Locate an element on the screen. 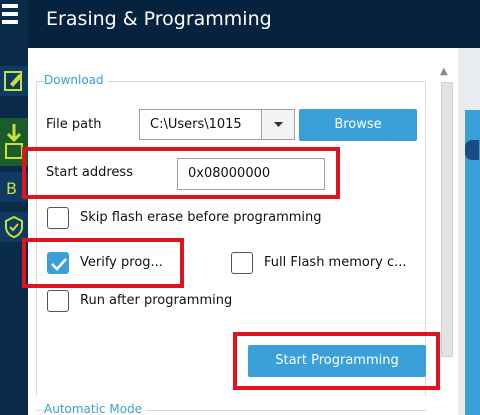 The image size is (480, 415). run-after-programming-checkbox is located at coordinates (58, 301).